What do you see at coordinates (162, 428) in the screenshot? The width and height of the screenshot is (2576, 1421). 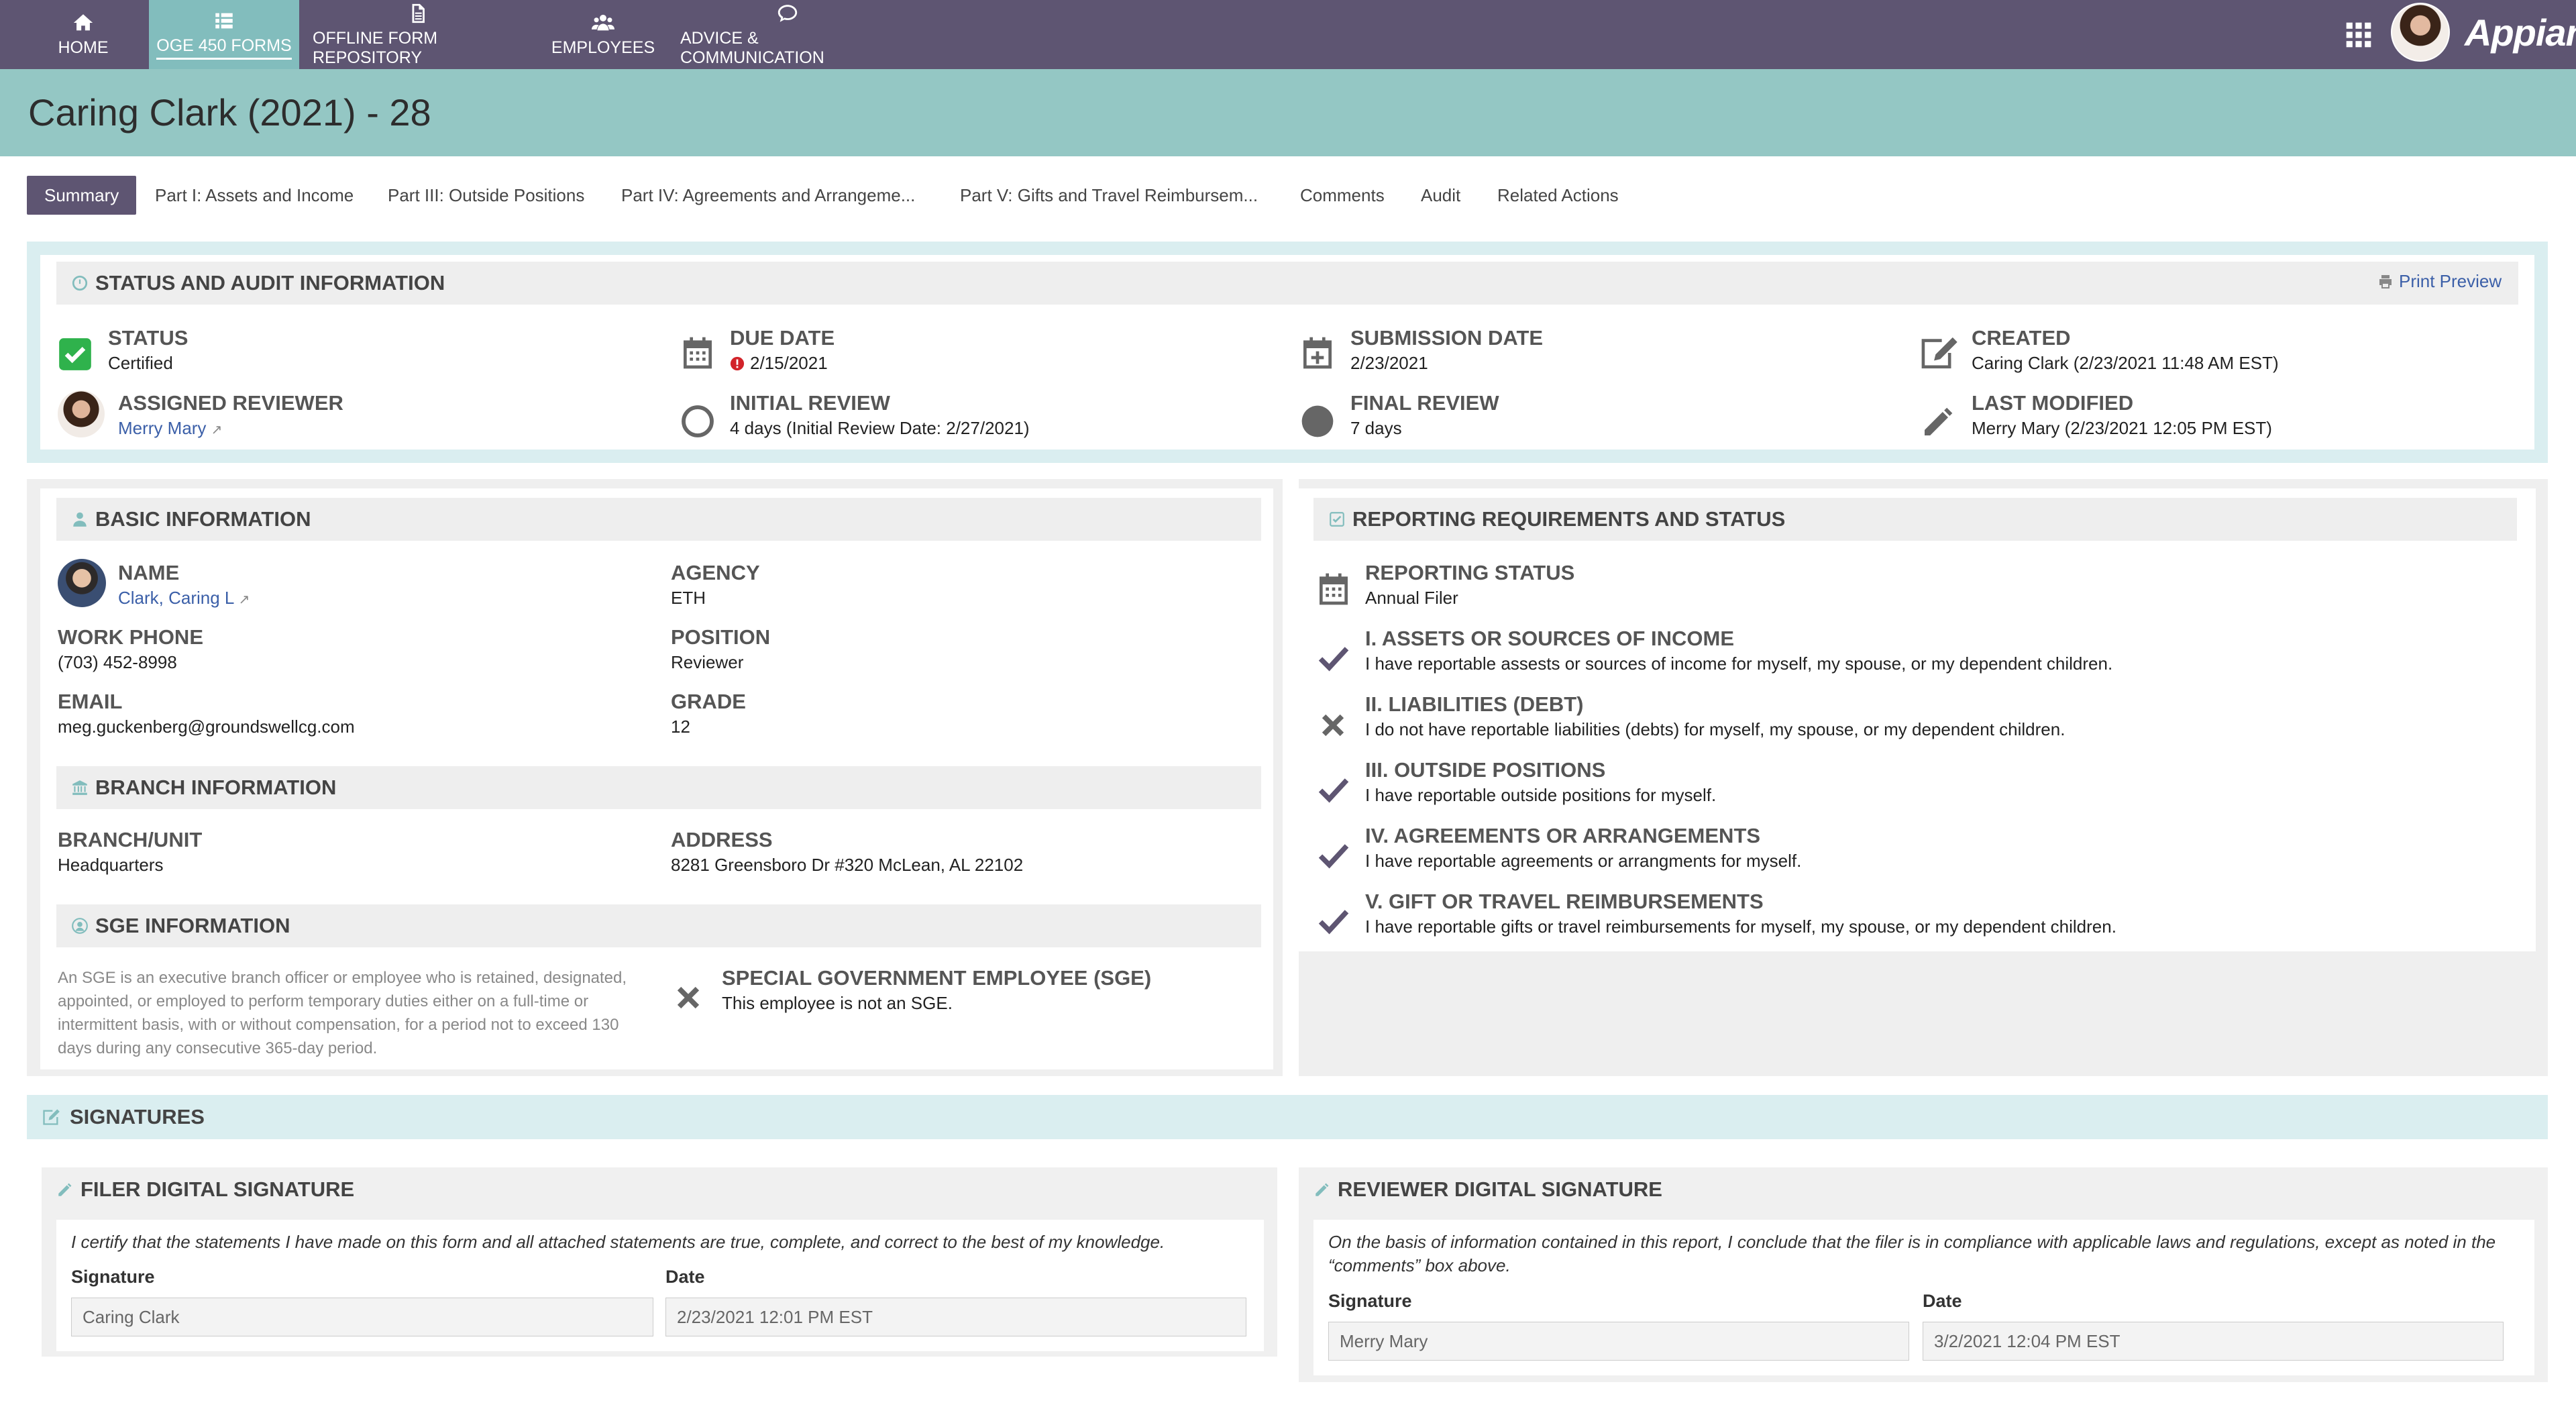 I see `assigned-reviewer-value: Merry Mary` at bounding box center [162, 428].